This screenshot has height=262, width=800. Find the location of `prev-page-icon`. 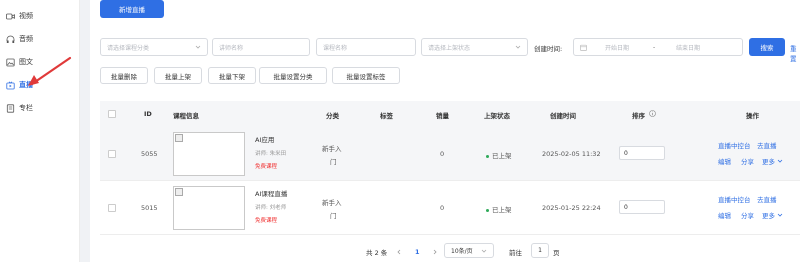

prev-page-icon is located at coordinates (399, 252).